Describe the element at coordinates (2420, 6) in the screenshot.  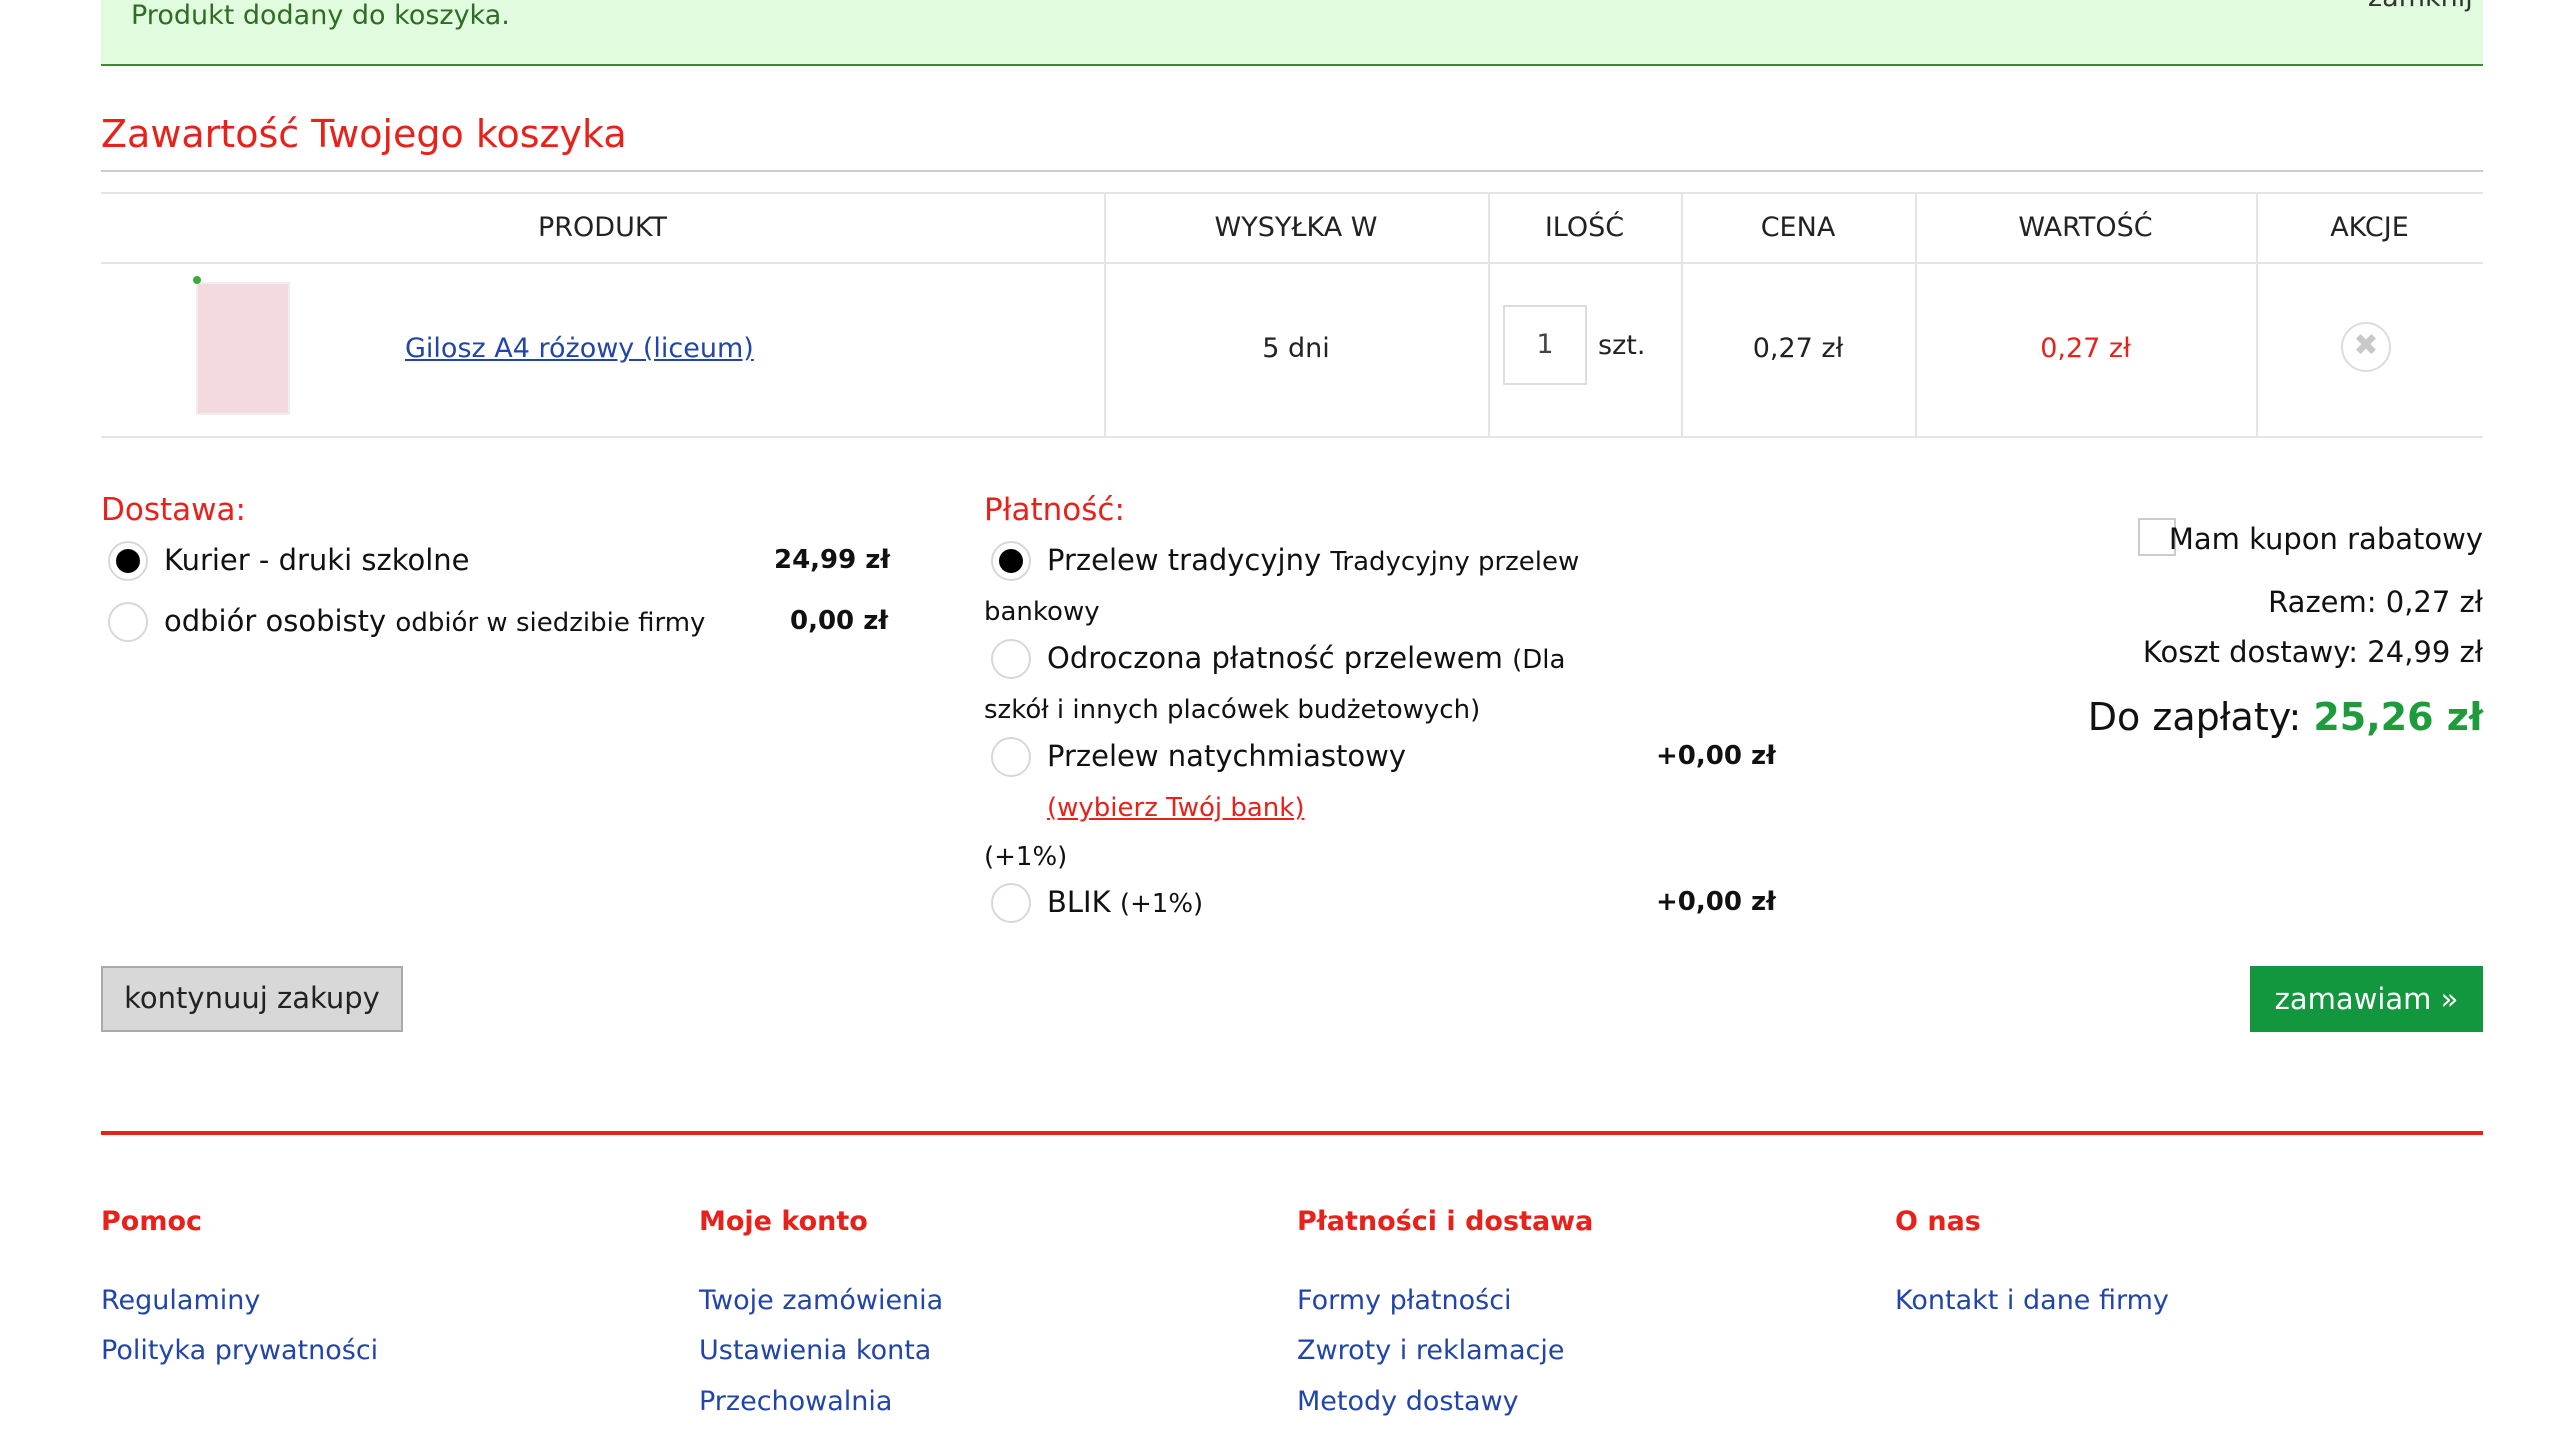
I see `notice-close-link: zamknij` at that location.